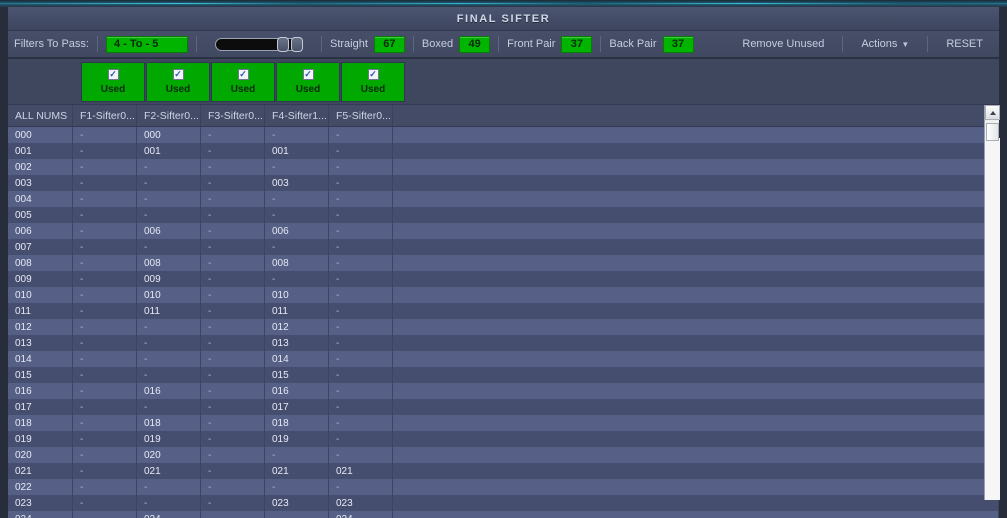 The height and width of the screenshot is (518, 1007). Describe the element at coordinates (964, 44) in the screenshot. I see `reset-button: RESET` at that location.